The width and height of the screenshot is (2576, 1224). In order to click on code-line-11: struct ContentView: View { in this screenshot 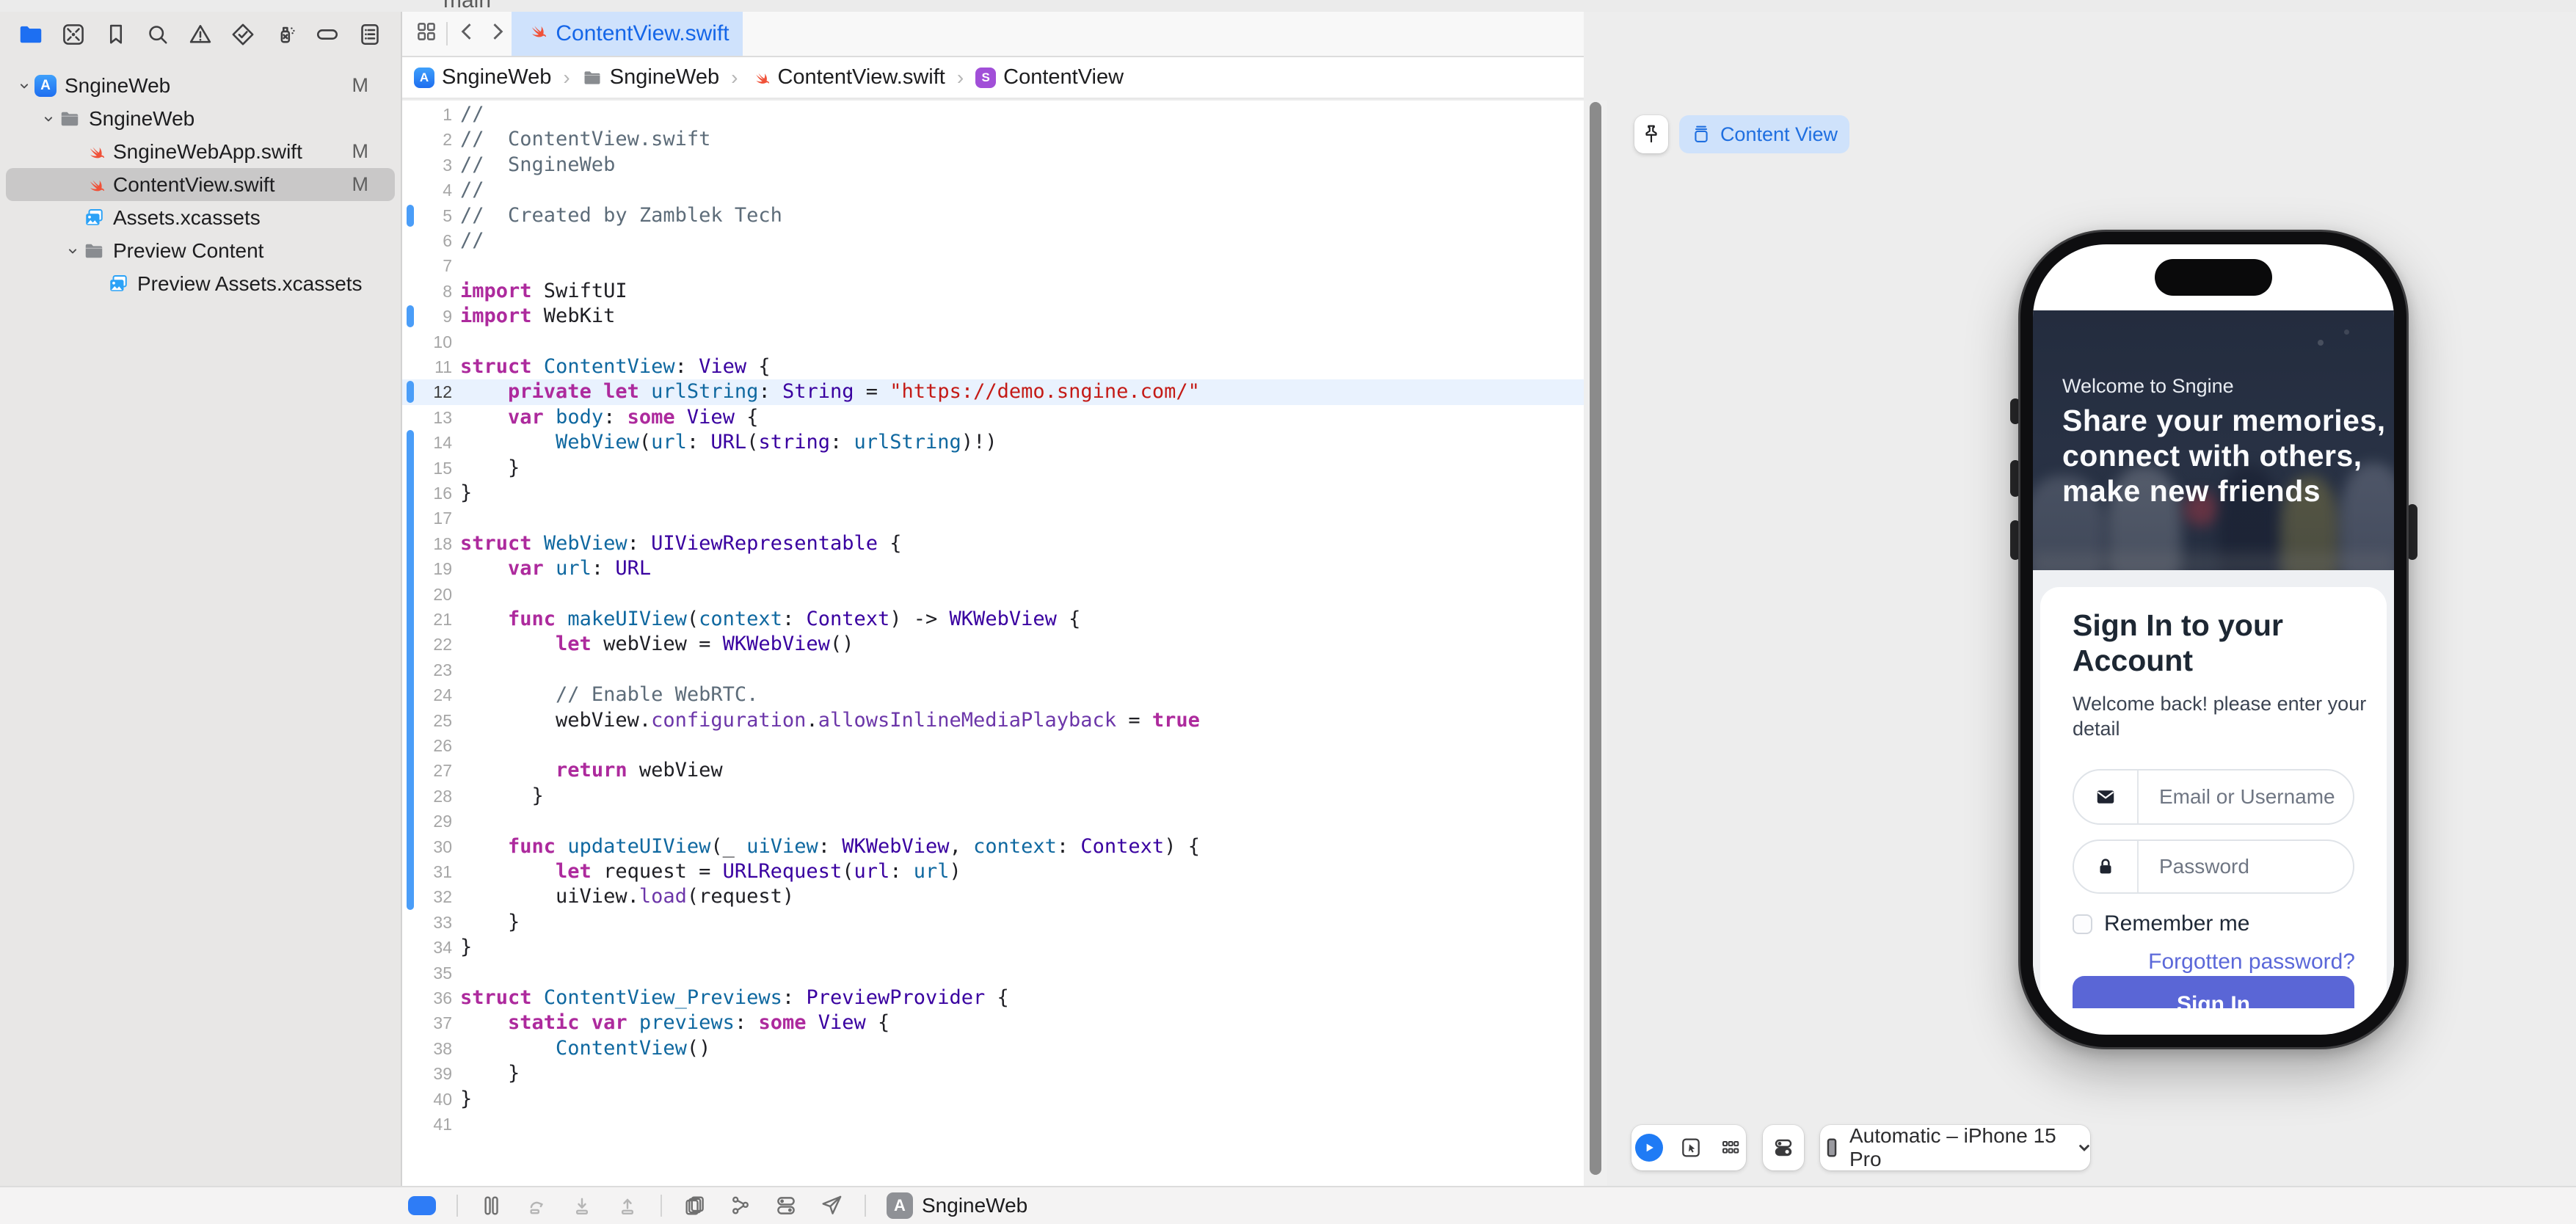, I will do `click(615, 366)`.